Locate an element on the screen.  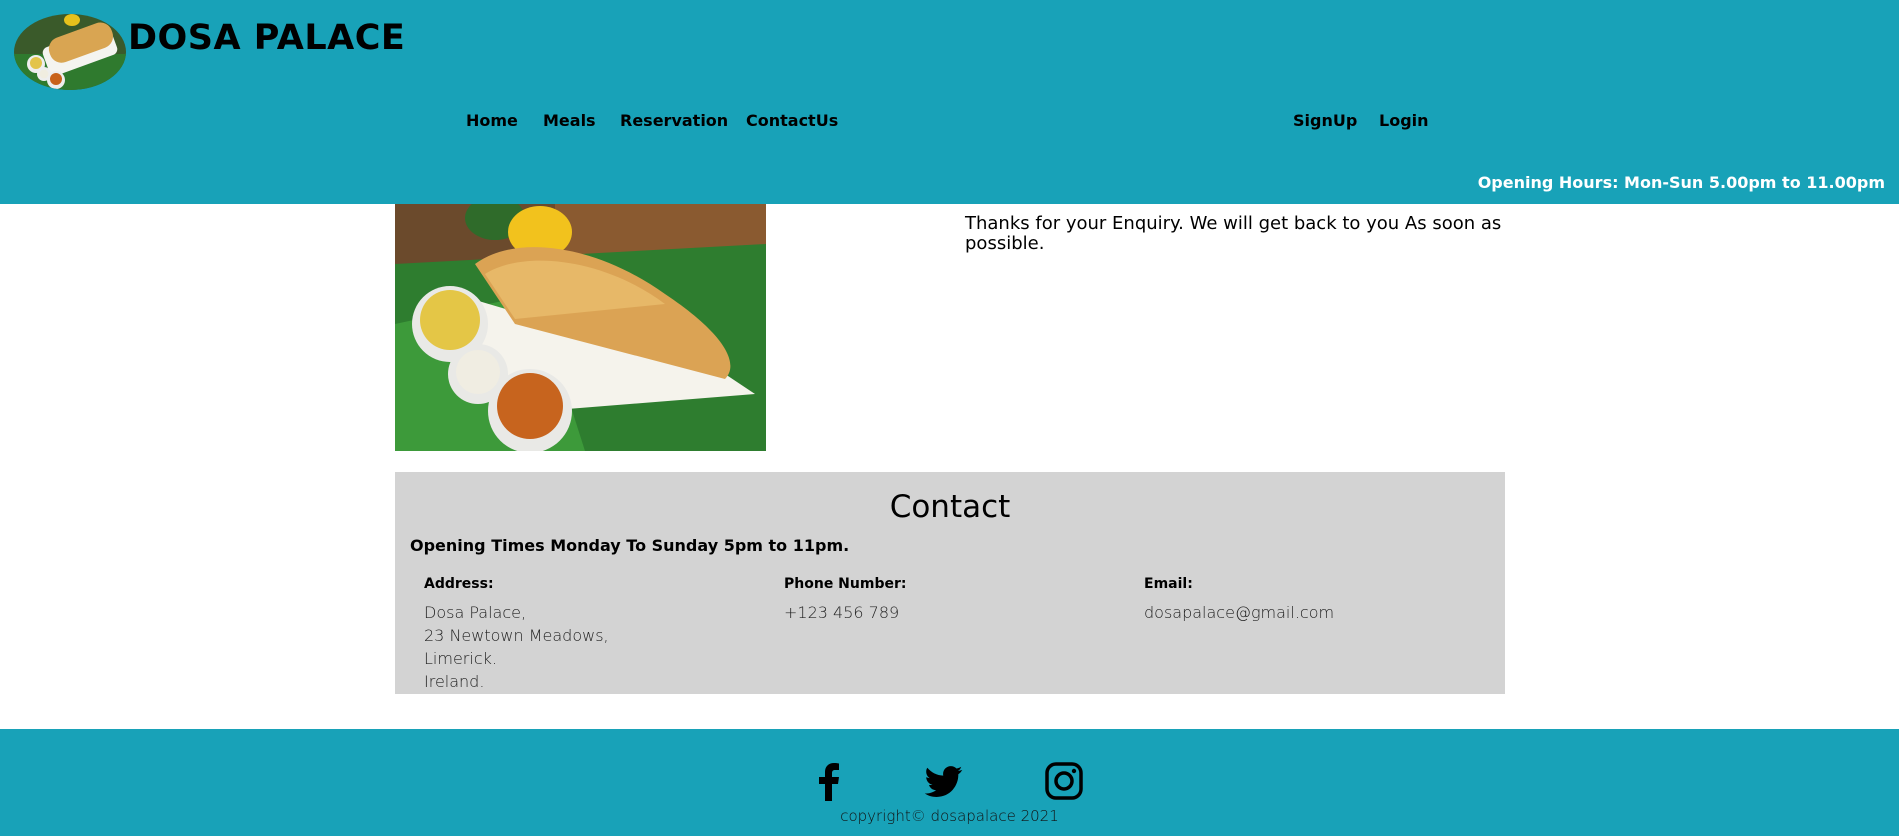
phone-label: Phone Number: is located at coordinates (845, 584).